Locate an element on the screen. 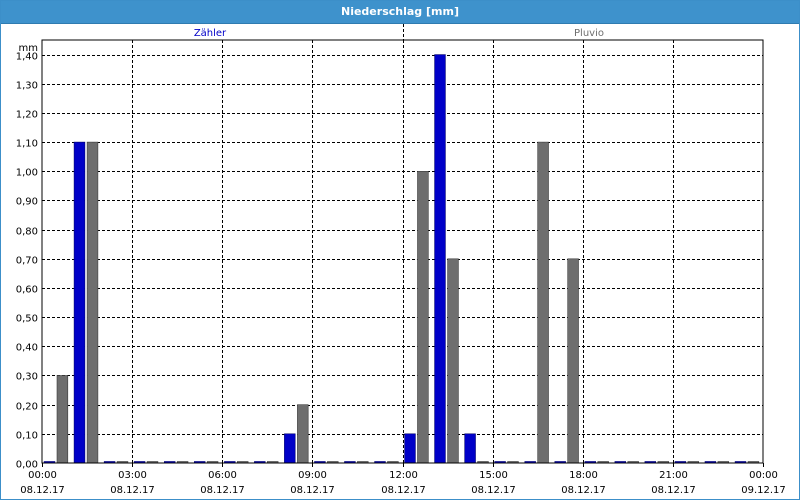 The height and width of the screenshot is (503, 800). y-tick-label: 0,10 is located at coordinates (27, 436).